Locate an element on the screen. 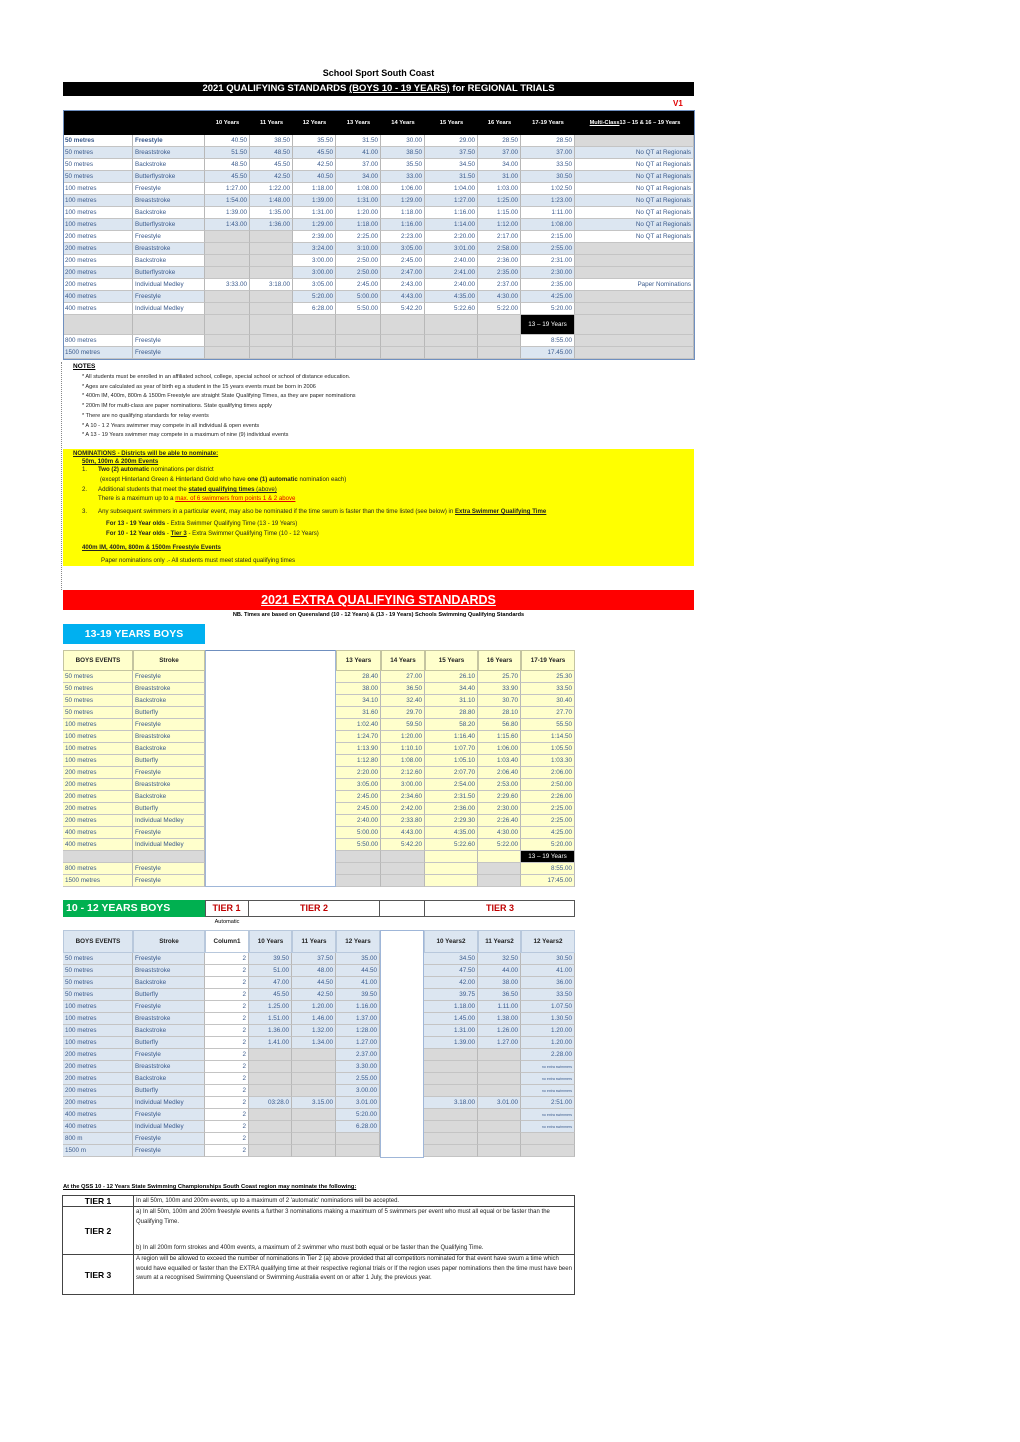 Image resolution: width=1020 pixels, height=1442 pixels. multi-class-ages: 13 – 15 & 16 – 19 Years is located at coordinates (650, 122).